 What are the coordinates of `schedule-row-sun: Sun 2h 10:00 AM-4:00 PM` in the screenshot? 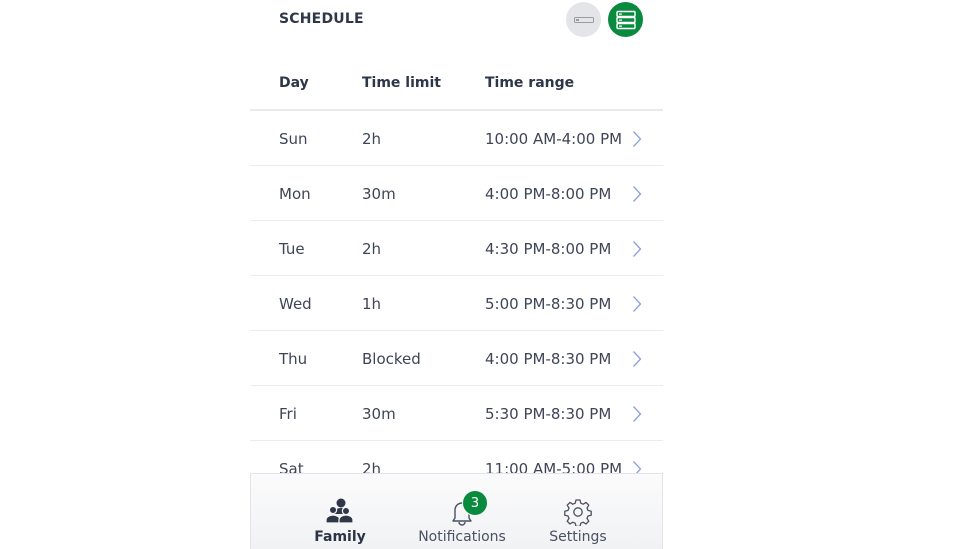 It's located at (456, 138).